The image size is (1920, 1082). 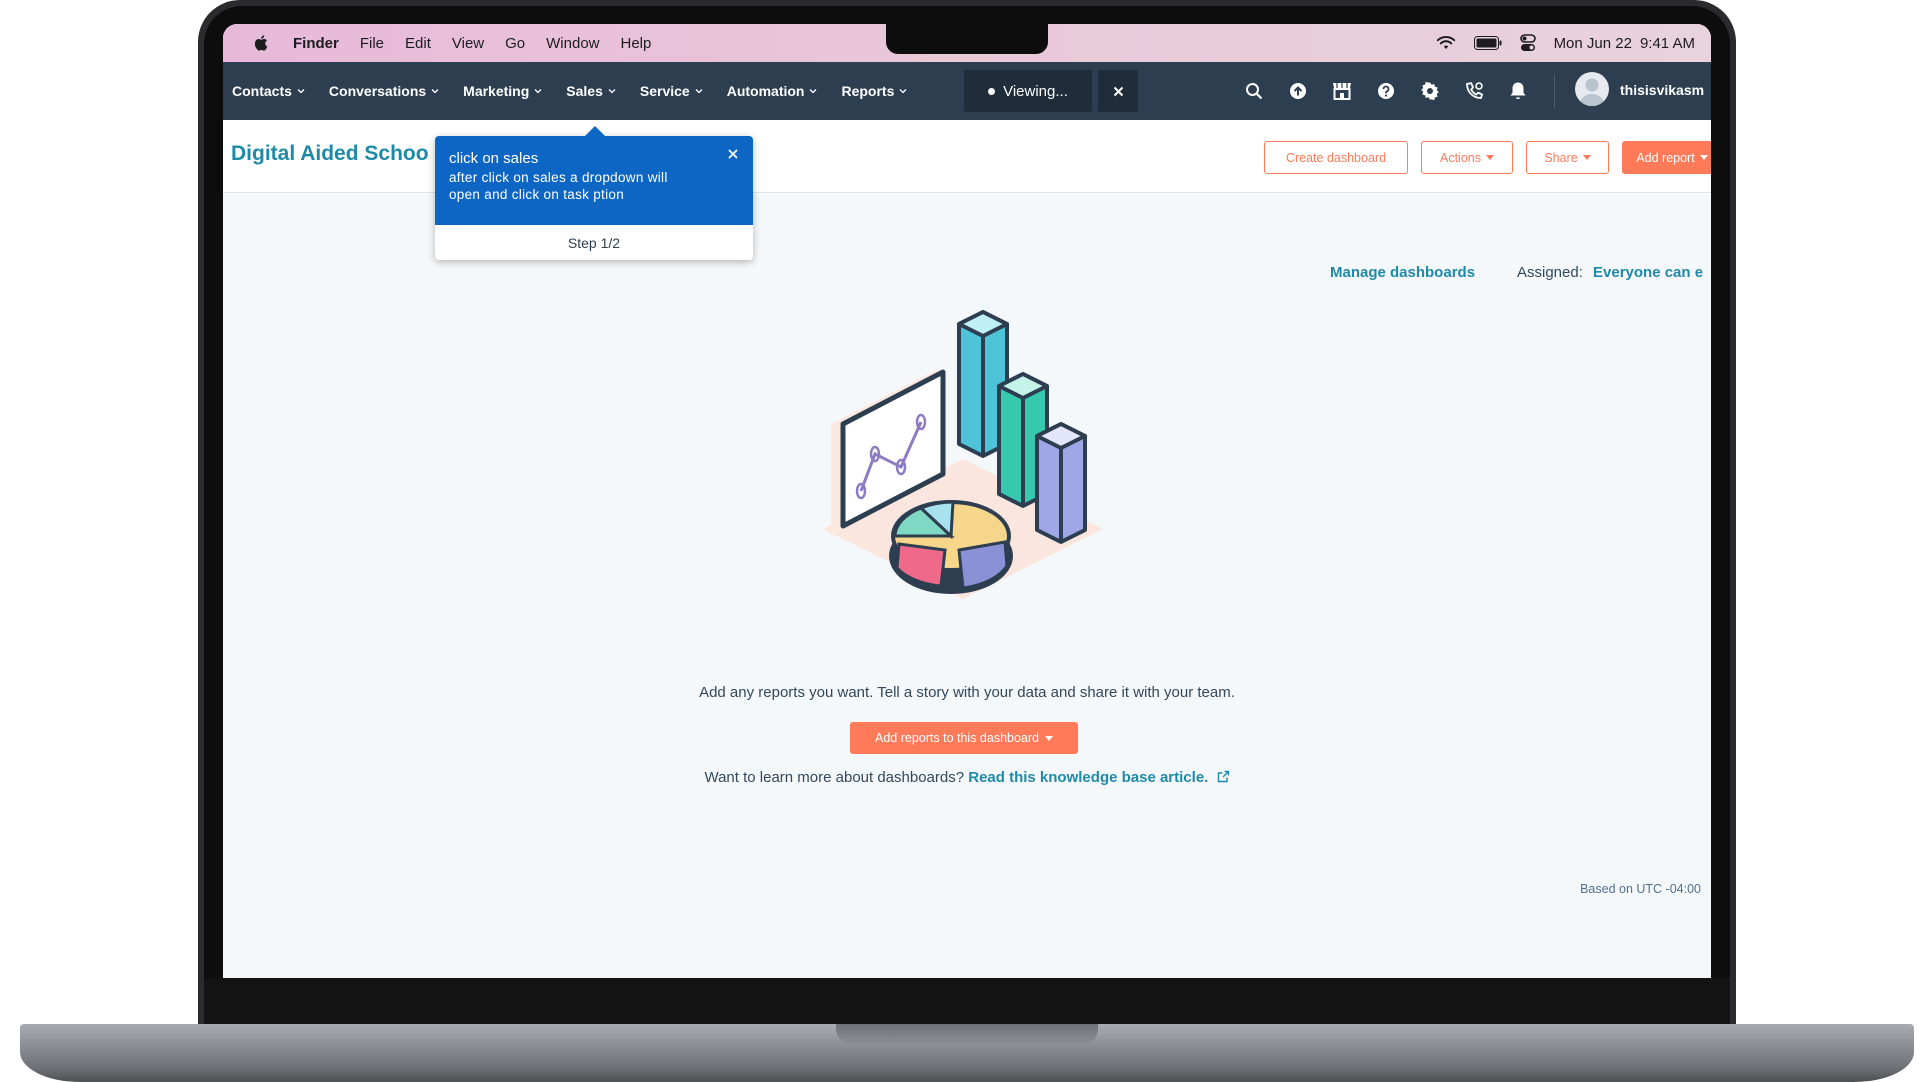 I want to click on menu-edit: Edit, so click(x=418, y=43).